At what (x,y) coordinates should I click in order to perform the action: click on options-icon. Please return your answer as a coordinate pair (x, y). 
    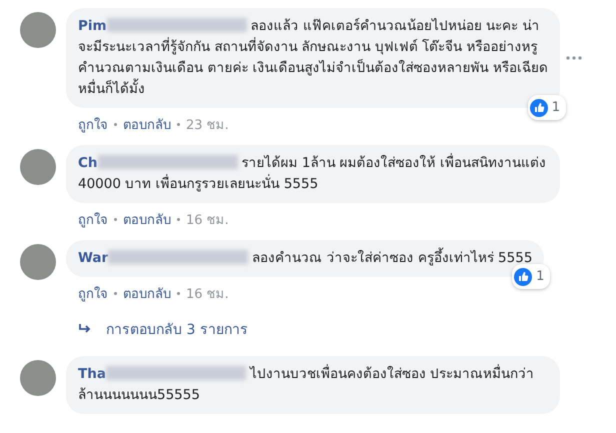
    Looking at the image, I should click on (574, 58).